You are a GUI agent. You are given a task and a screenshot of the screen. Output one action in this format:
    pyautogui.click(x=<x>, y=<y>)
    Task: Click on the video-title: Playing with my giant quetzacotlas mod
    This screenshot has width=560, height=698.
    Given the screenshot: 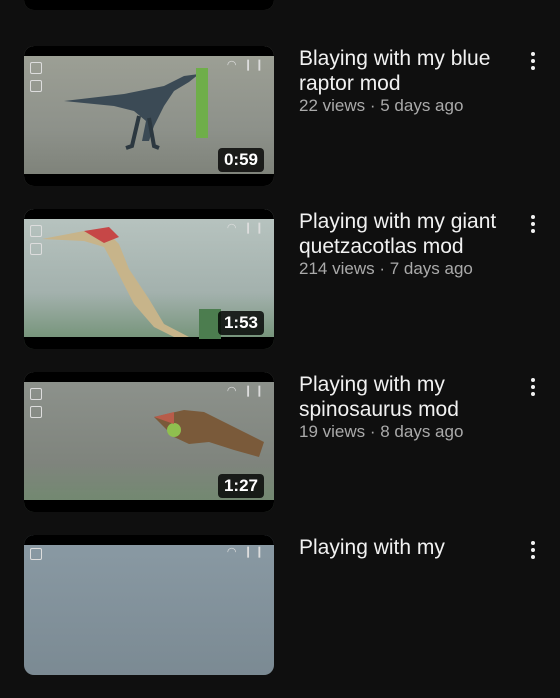 What is the action you would take?
    pyautogui.click(x=406, y=234)
    